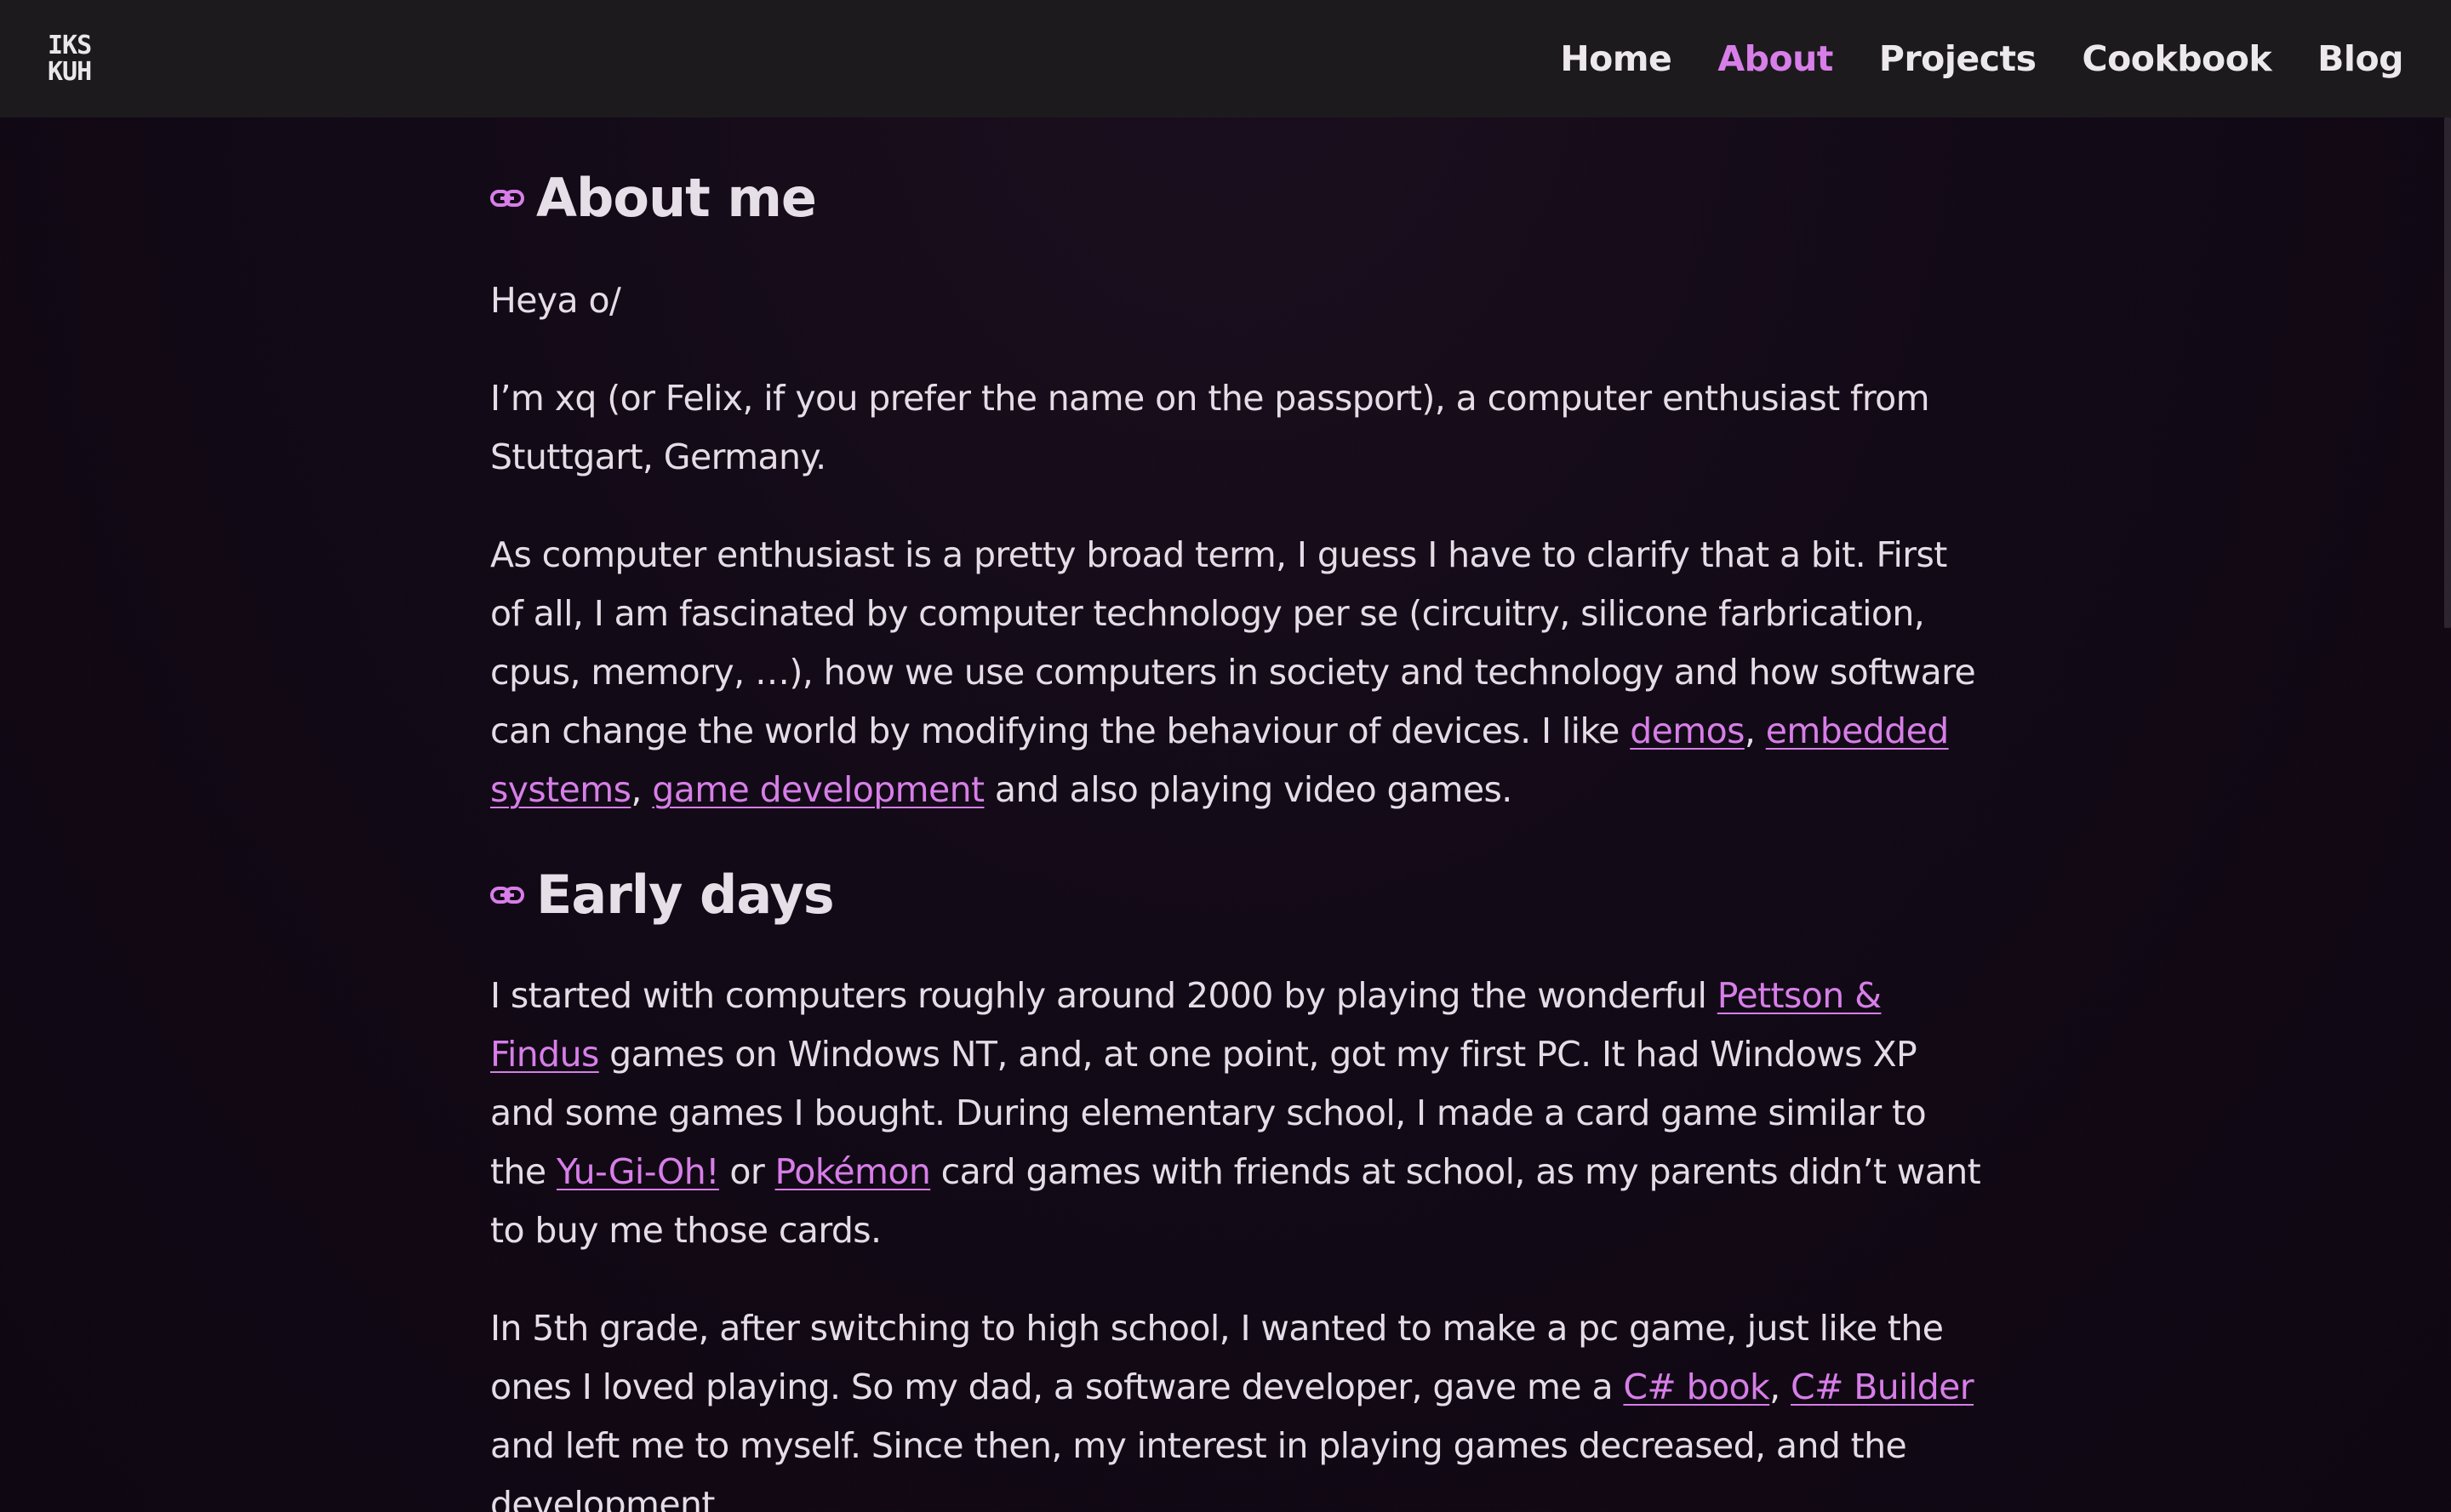 This screenshot has height=1512, width=2451. Describe the element at coordinates (2447, 372) in the screenshot. I see `scrollbar-thumb` at that location.